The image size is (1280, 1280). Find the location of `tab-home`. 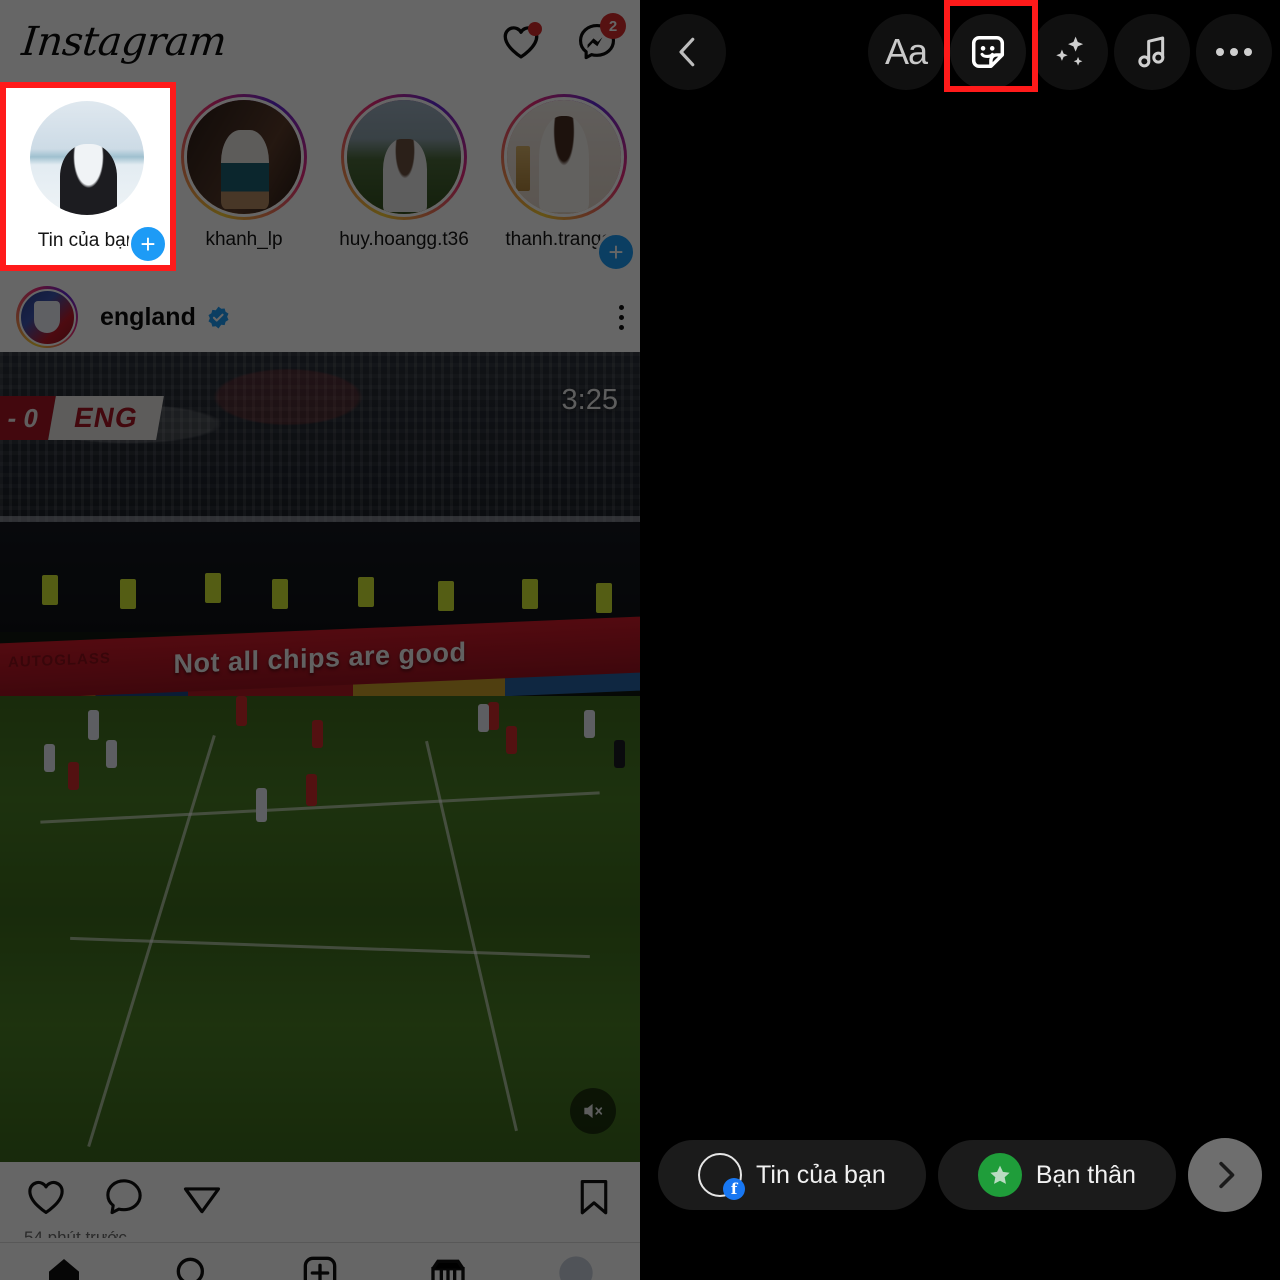

tab-home is located at coordinates (64, 1266).